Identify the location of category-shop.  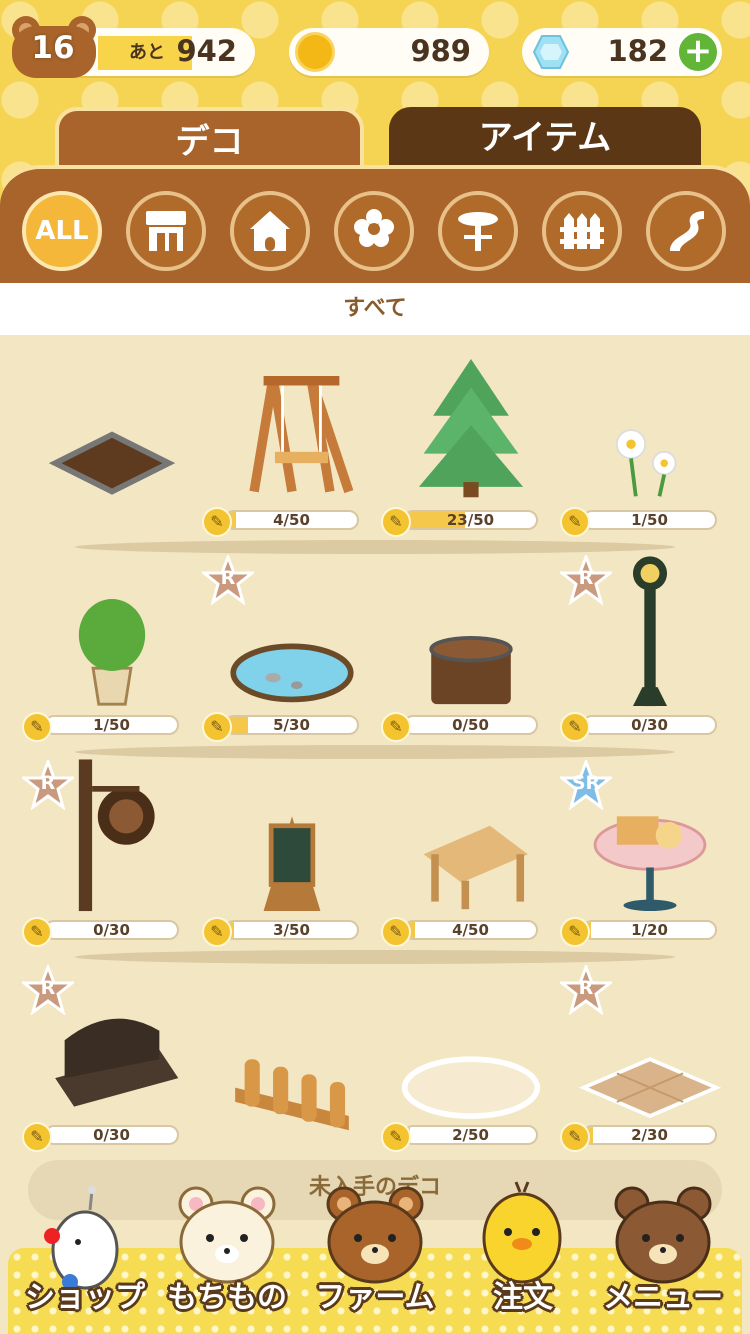
(166, 231).